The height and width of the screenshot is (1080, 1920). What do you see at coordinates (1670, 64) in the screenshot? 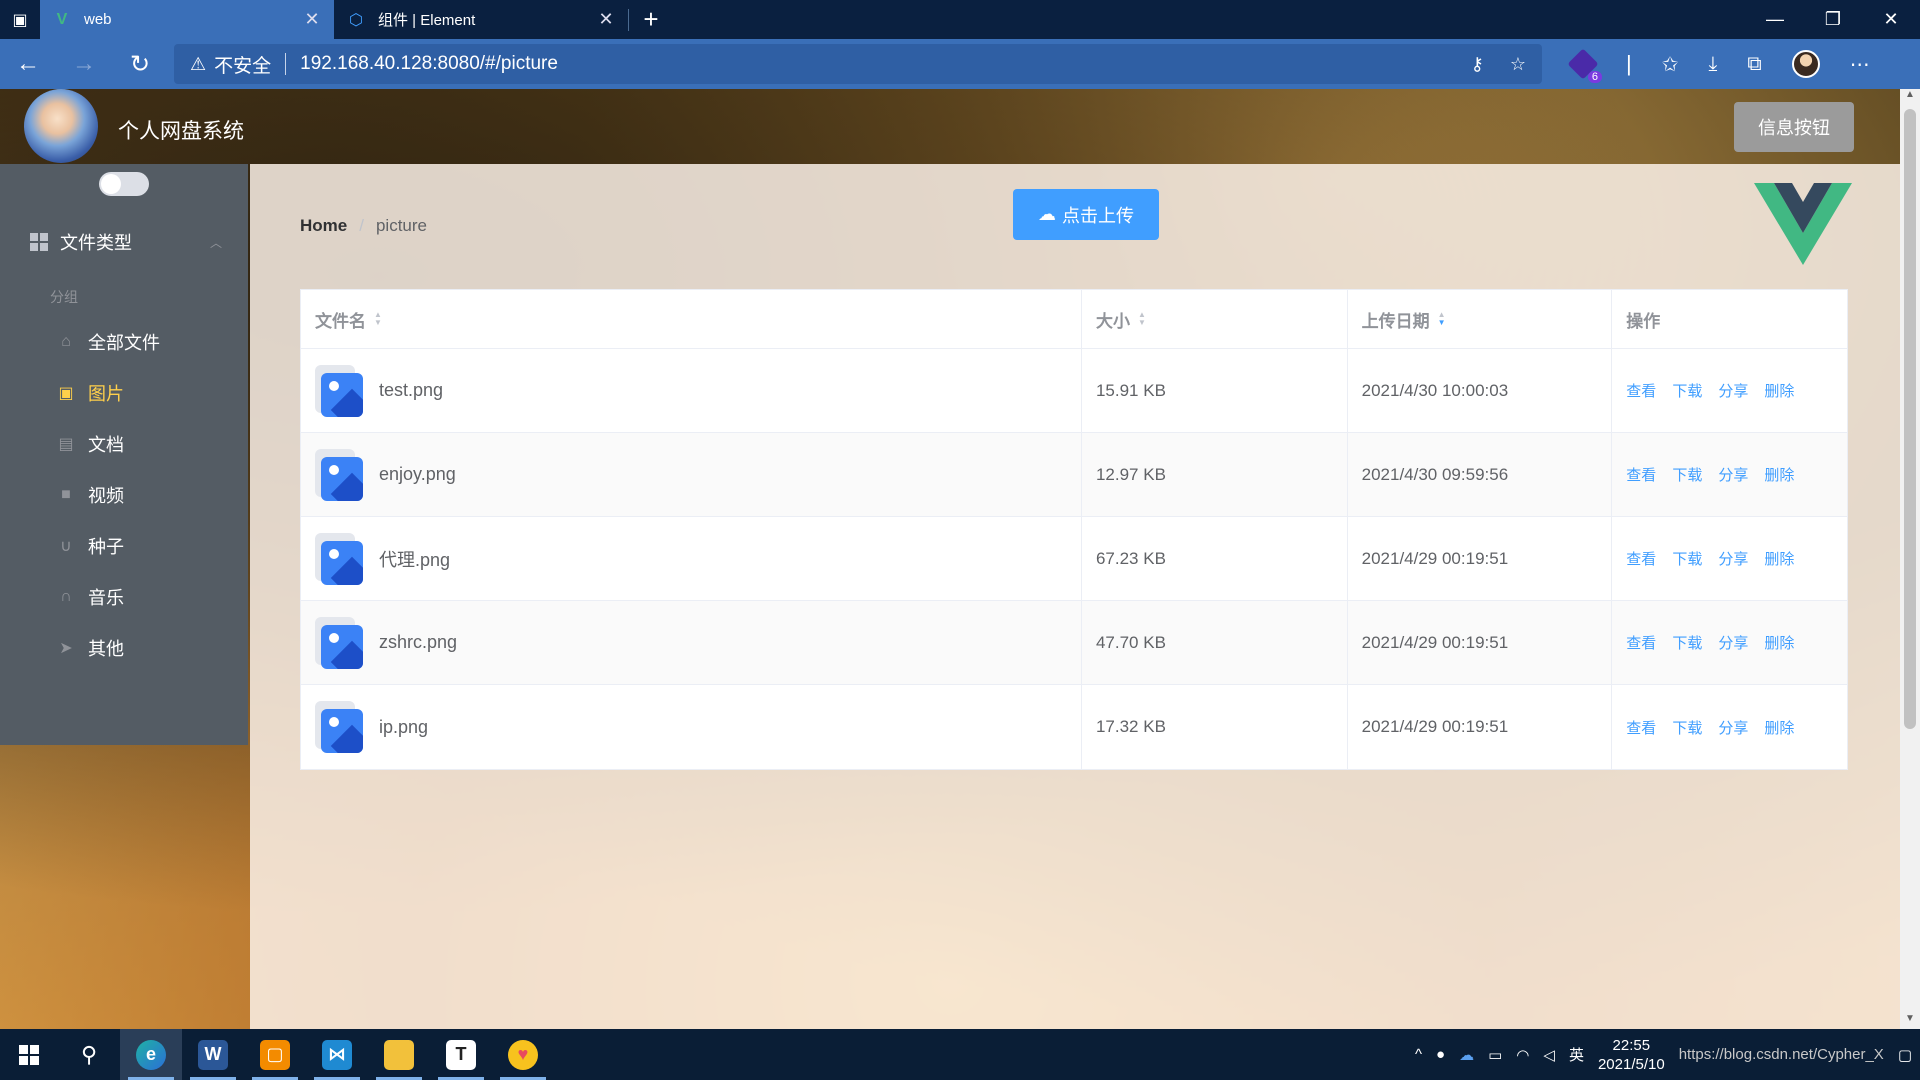
I see `favorites-icon: ✩` at bounding box center [1670, 64].